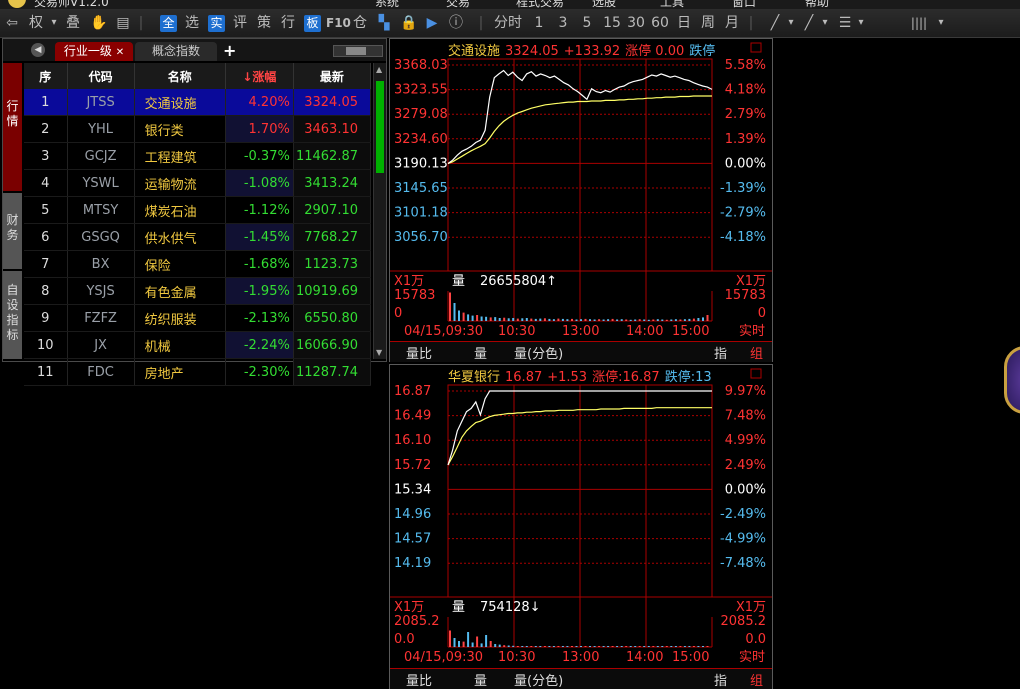 The width and height of the screenshot is (1020, 689). Describe the element at coordinates (941, 23) in the screenshot. I see `bars-dropdown-icon: ▾` at that location.